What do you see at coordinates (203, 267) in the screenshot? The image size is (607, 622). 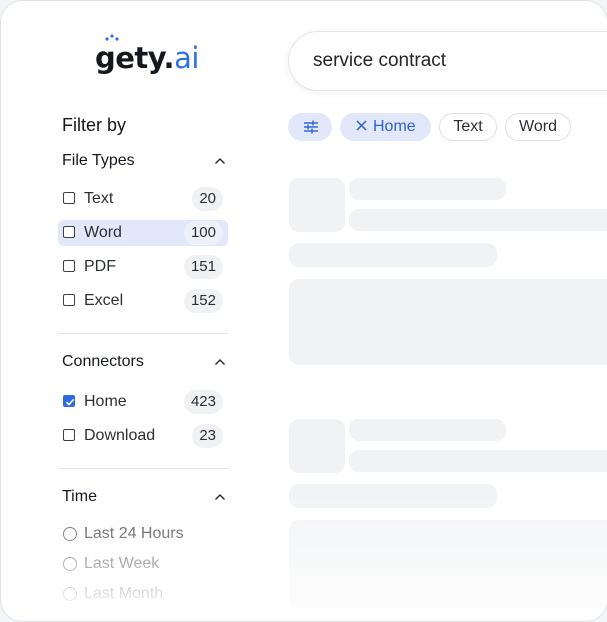 I see `count-badge: 151` at bounding box center [203, 267].